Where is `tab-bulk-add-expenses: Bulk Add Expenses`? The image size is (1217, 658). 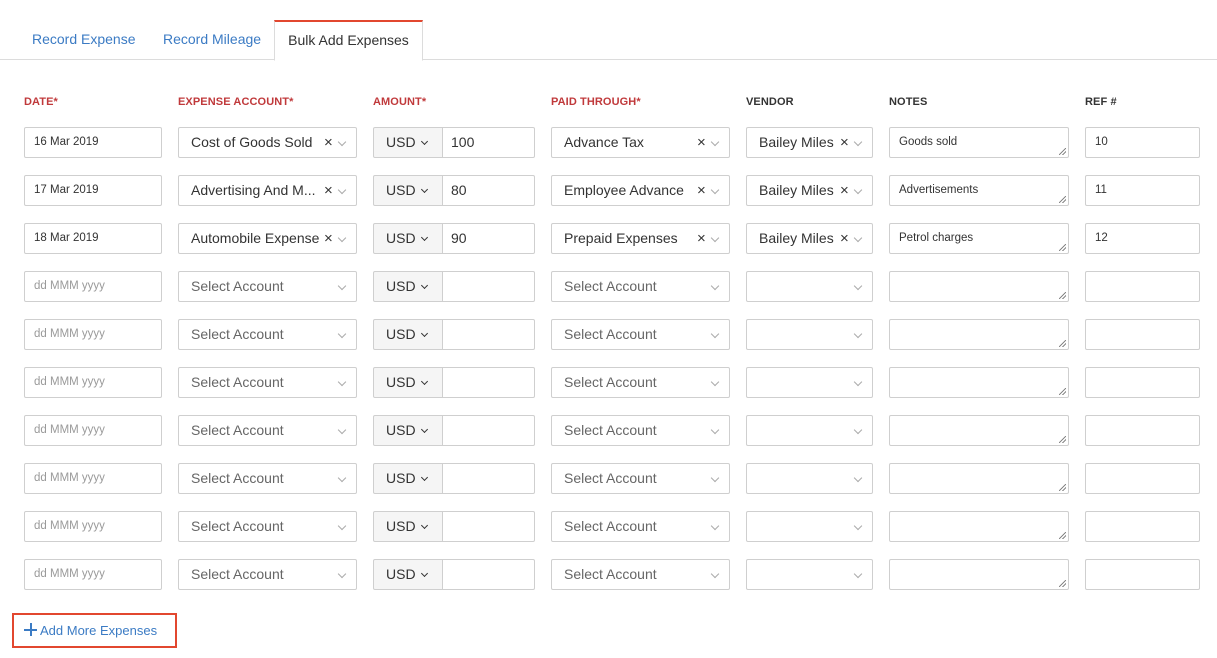 tab-bulk-add-expenses: Bulk Add Expenses is located at coordinates (348, 40).